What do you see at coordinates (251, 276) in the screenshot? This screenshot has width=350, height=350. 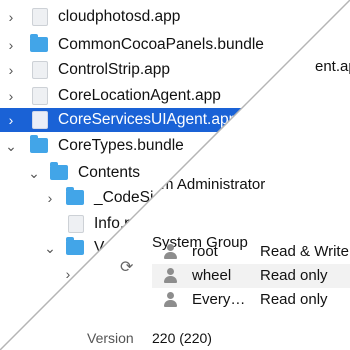 I see `permission-row-wheel: wheel Read only` at bounding box center [251, 276].